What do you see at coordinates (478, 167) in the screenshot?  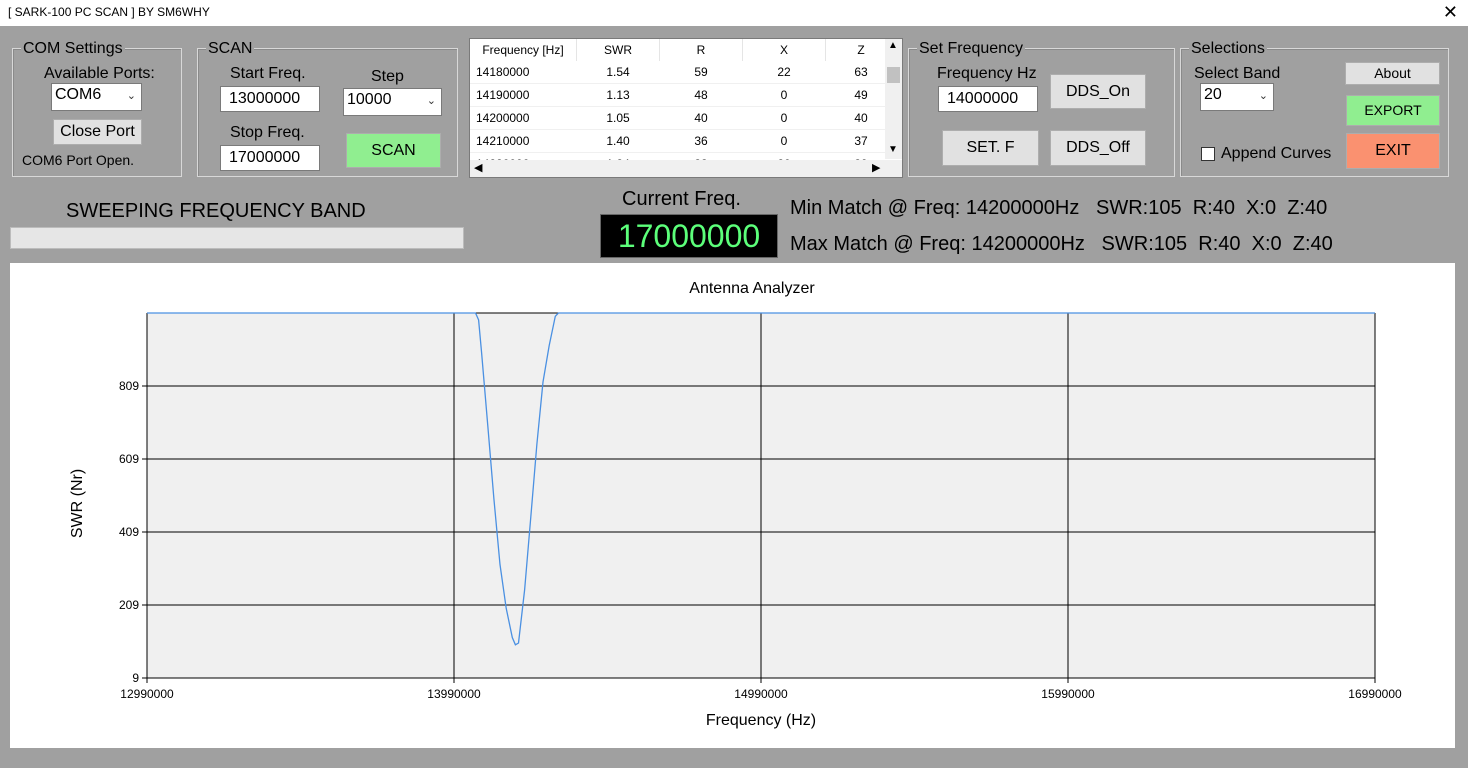 I see `scroll-left-icon: ◀` at bounding box center [478, 167].